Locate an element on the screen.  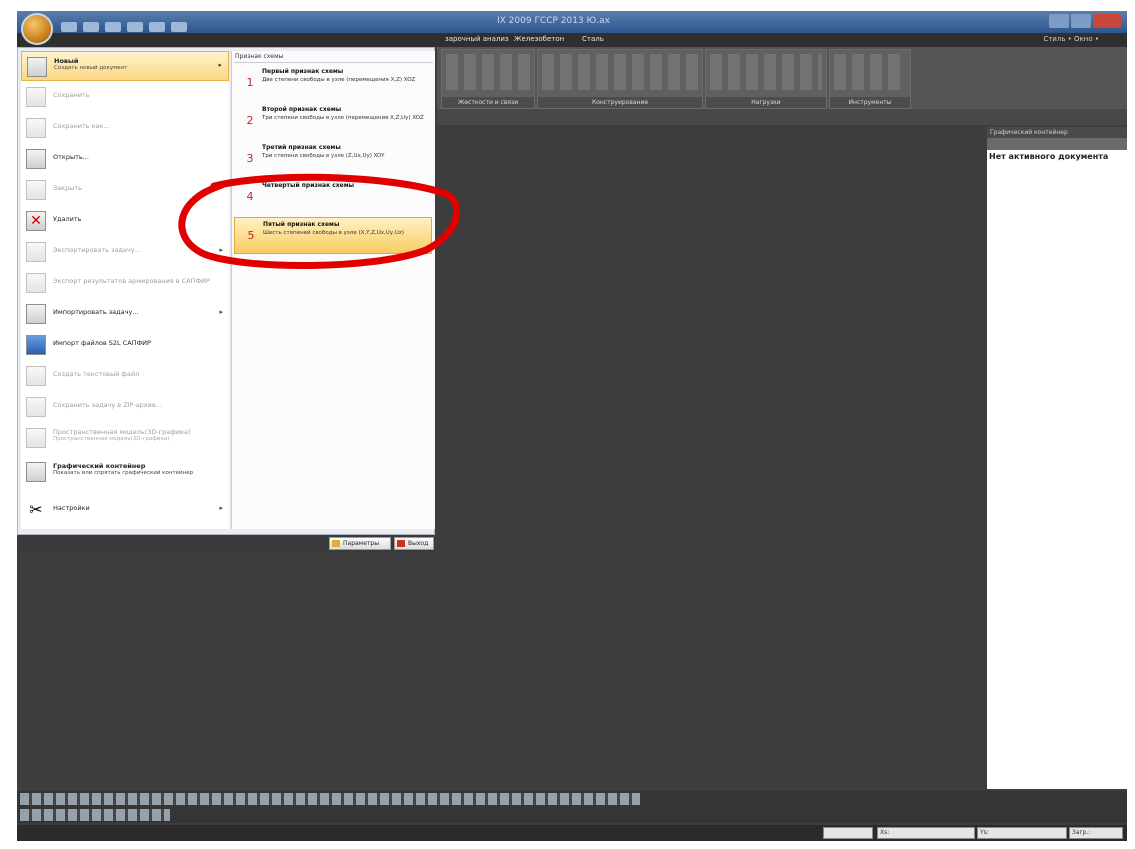
scheme-5-icon: 5 is located at coordinates (251, 235).